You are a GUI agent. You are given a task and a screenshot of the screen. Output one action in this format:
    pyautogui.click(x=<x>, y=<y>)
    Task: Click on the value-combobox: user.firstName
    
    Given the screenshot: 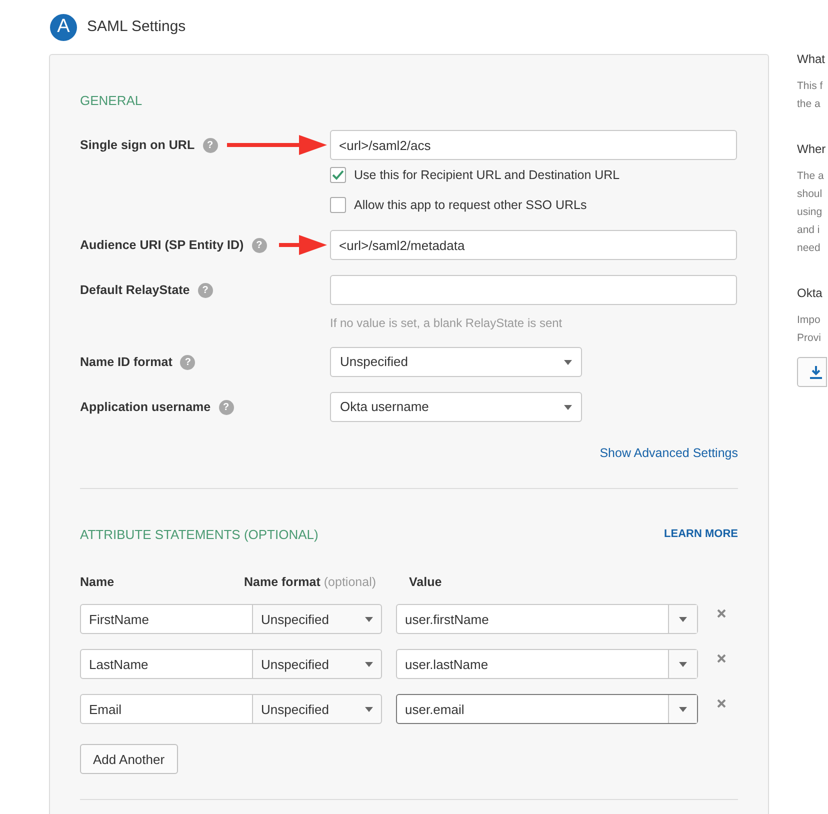 What is the action you would take?
    pyautogui.click(x=547, y=619)
    